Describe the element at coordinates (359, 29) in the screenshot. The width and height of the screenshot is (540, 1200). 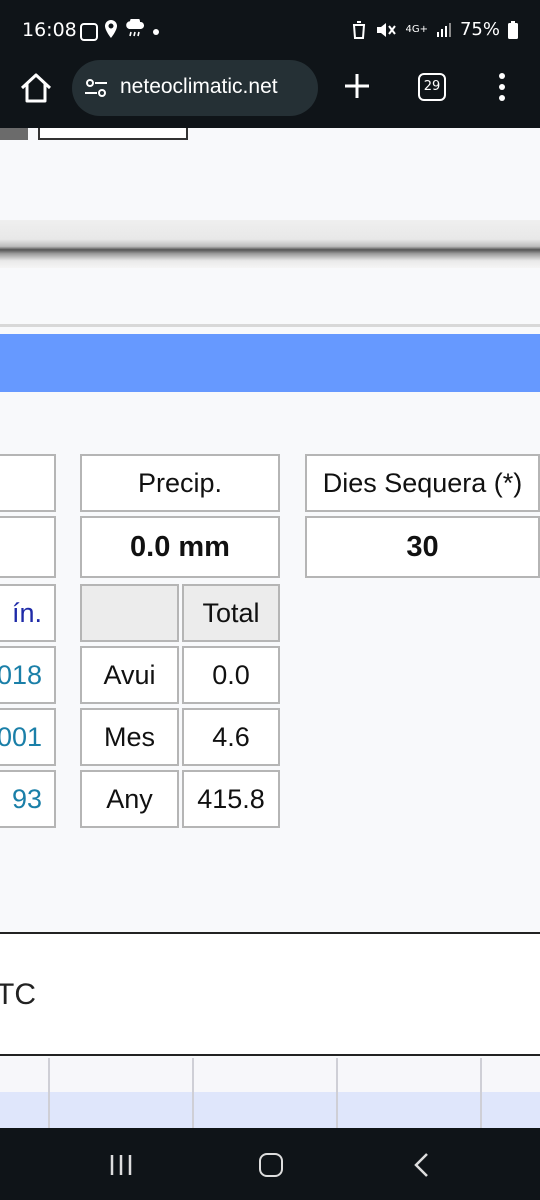
I see `recycle-icon` at that location.